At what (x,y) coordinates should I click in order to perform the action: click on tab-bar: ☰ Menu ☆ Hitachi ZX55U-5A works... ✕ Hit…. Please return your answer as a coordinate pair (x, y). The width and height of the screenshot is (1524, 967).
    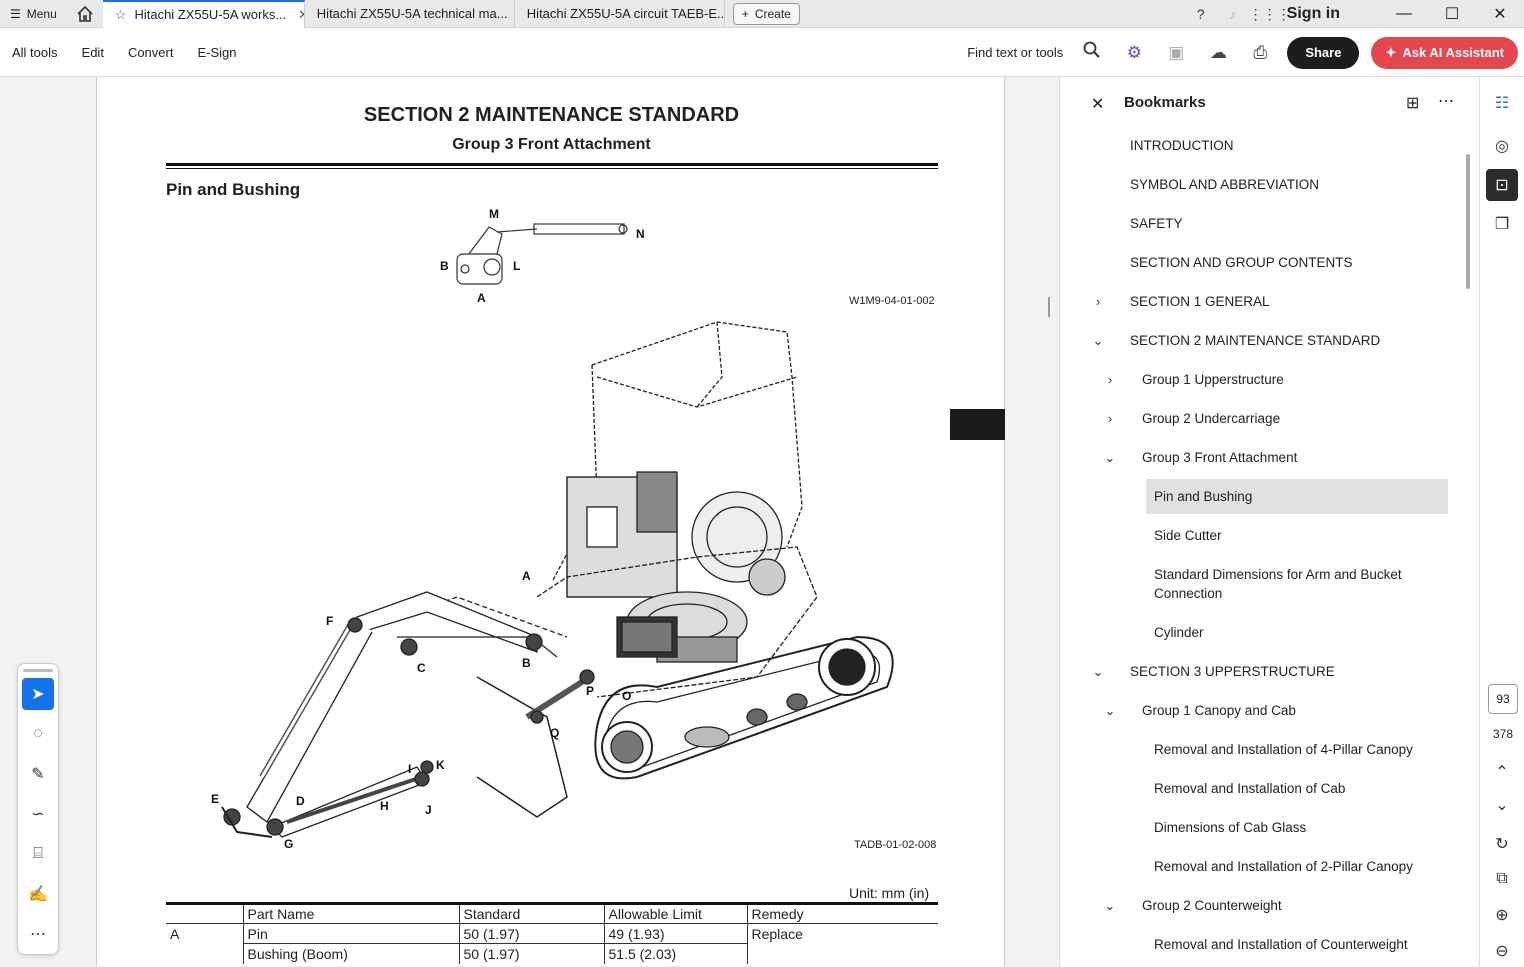
    Looking at the image, I should click on (762, 14).